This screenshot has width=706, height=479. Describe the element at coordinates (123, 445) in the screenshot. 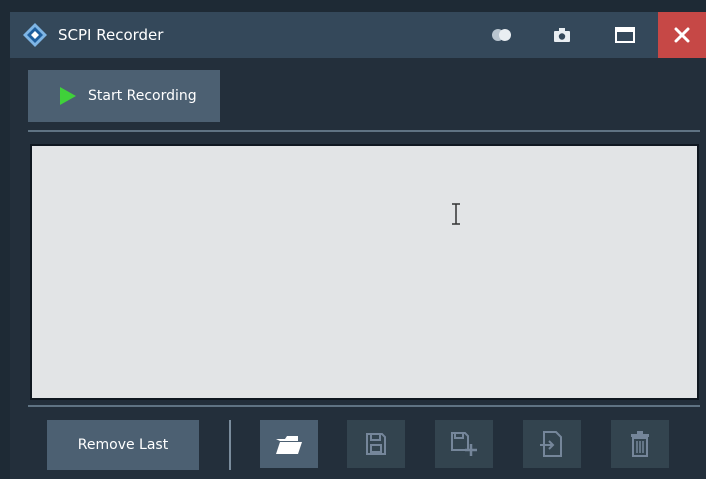

I see `remove-last-button: Remove Last` at that location.